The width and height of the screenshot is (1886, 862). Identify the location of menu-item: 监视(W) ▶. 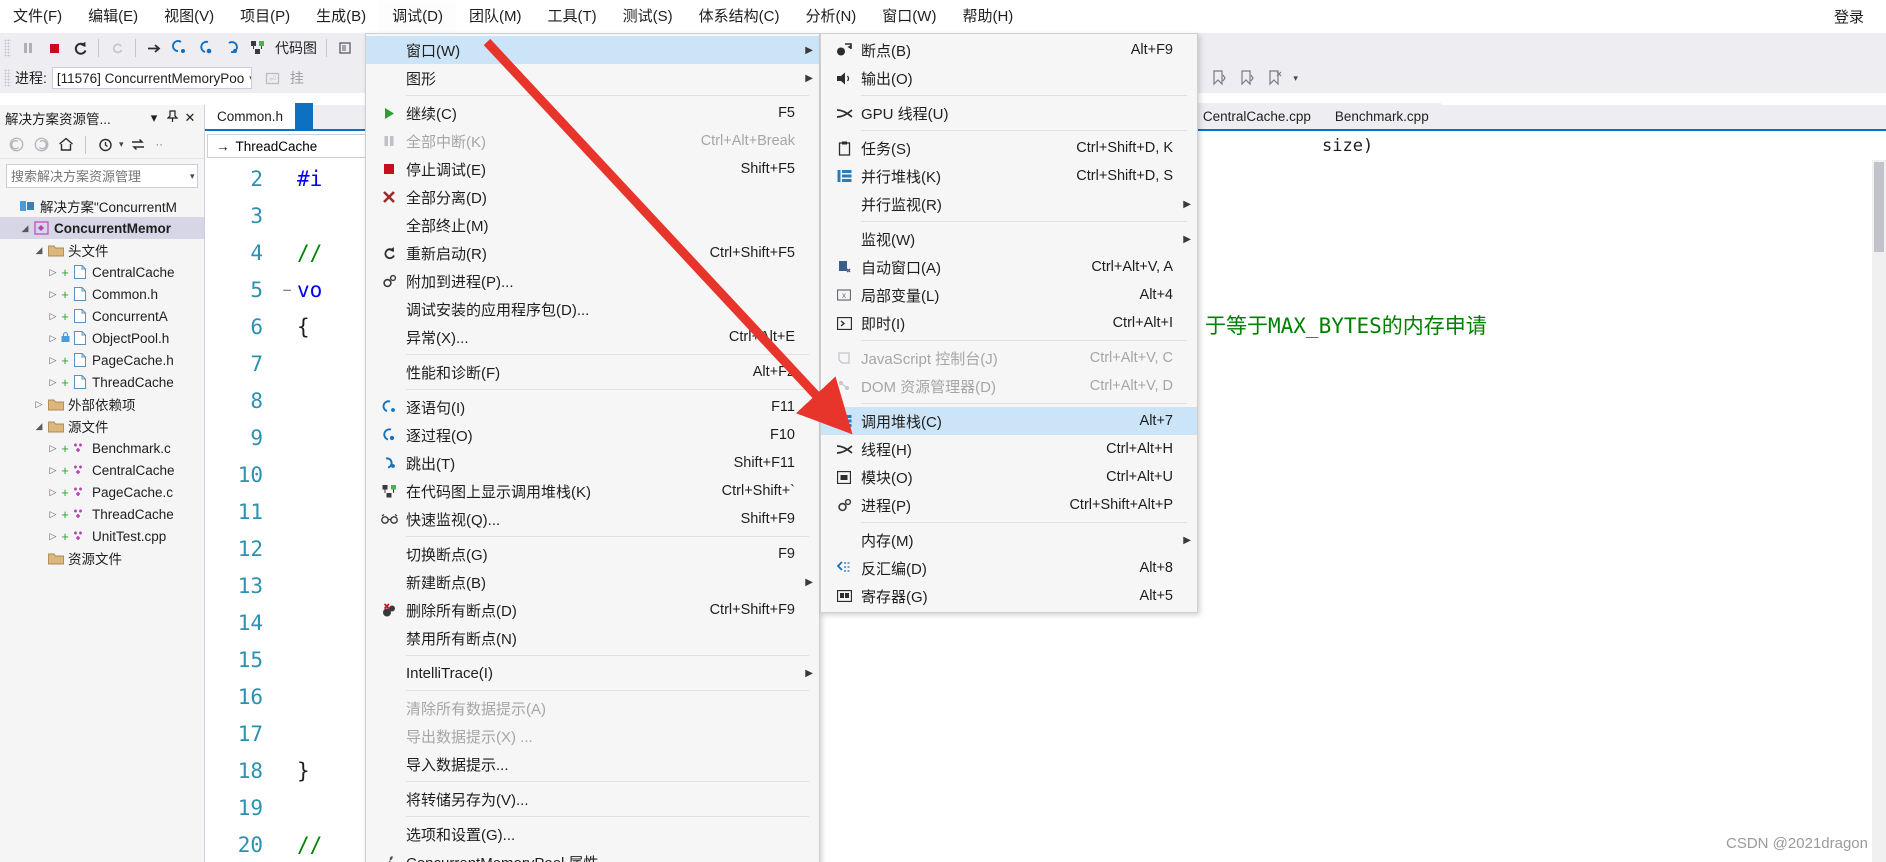
(1009, 239).